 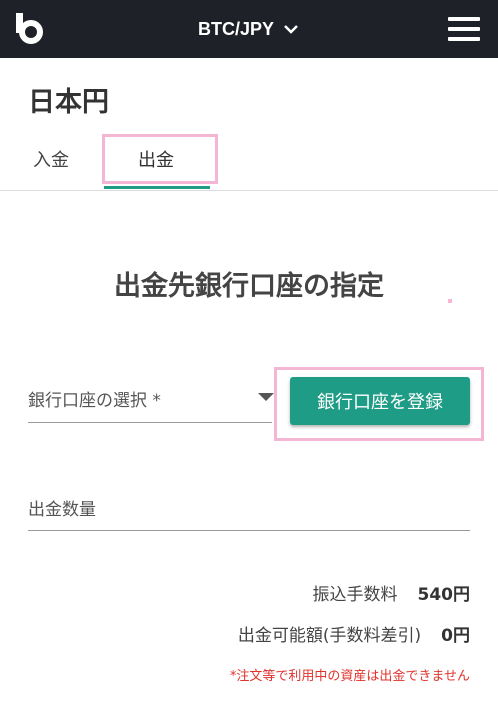 What do you see at coordinates (450, 301) in the screenshot?
I see `highlight-dot` at bounding box center [450, 301].